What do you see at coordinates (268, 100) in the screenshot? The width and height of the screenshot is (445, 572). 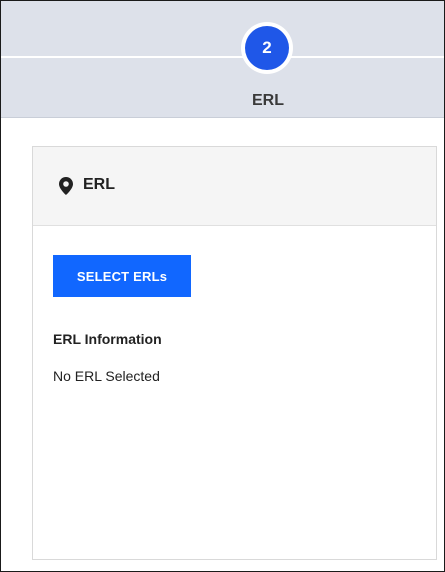 I see `step-label: ERL` at bounding box center [268, 100].